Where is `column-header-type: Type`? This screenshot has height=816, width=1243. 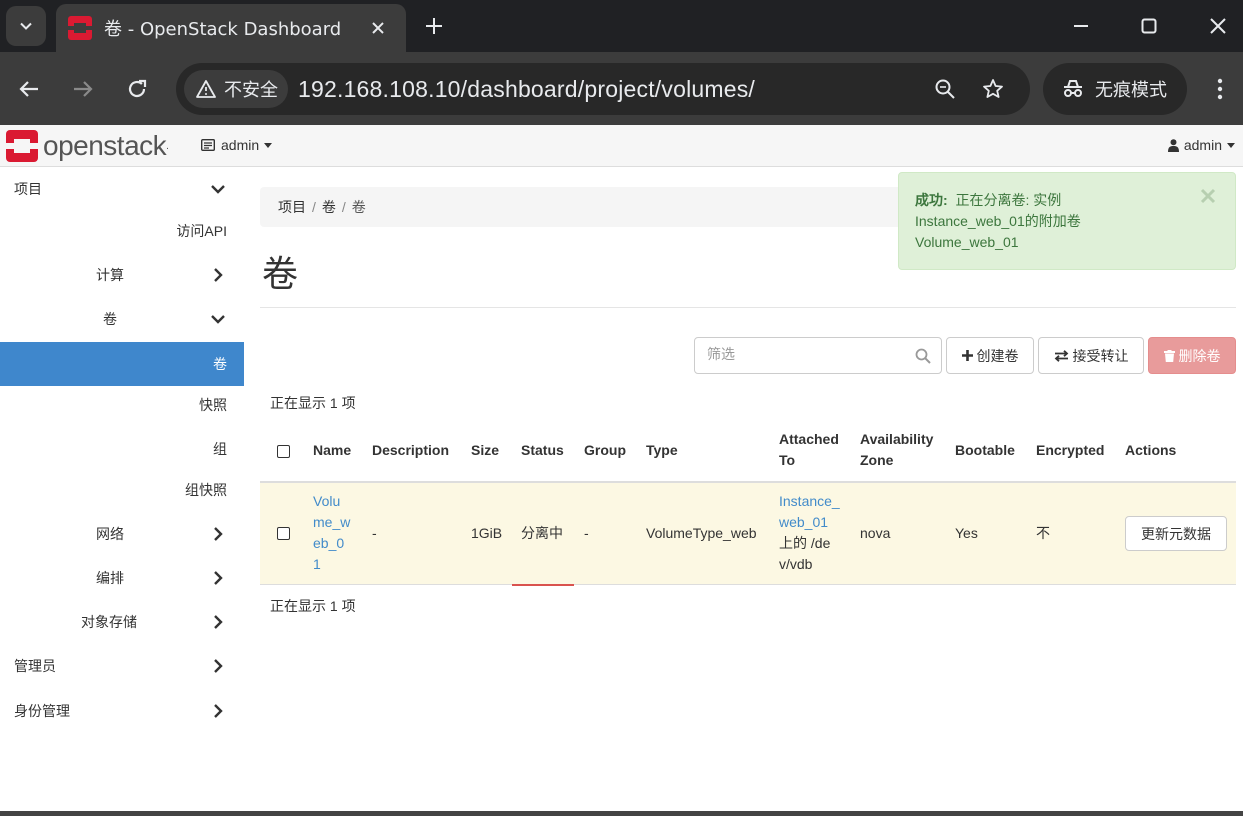
column-header-type: Type is located at coordinates (662, 450).